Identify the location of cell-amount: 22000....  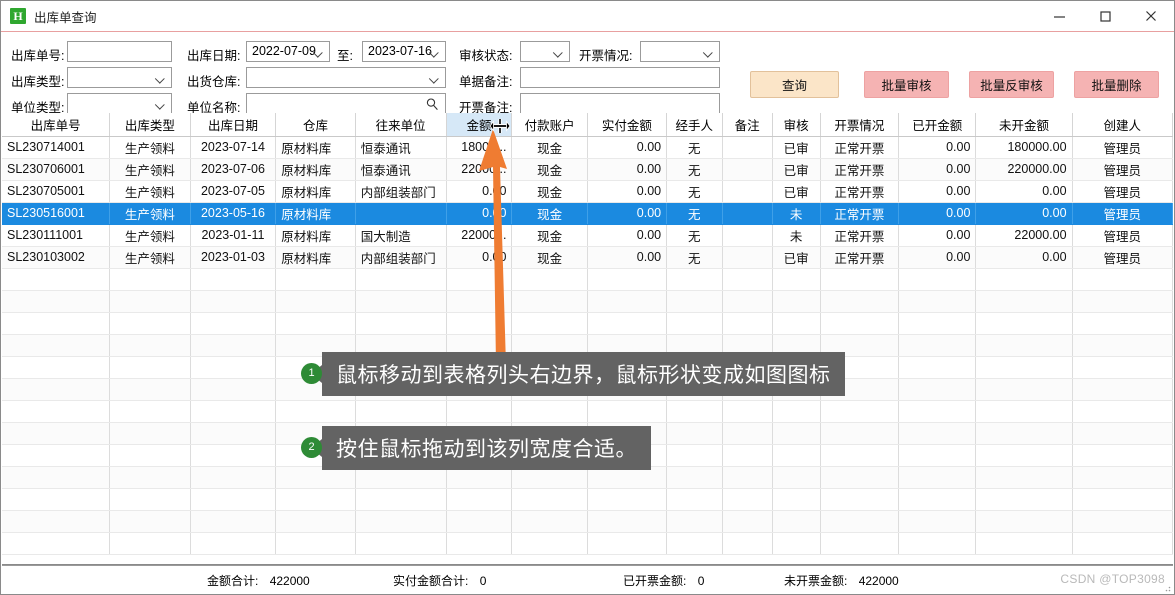
(479, 169).